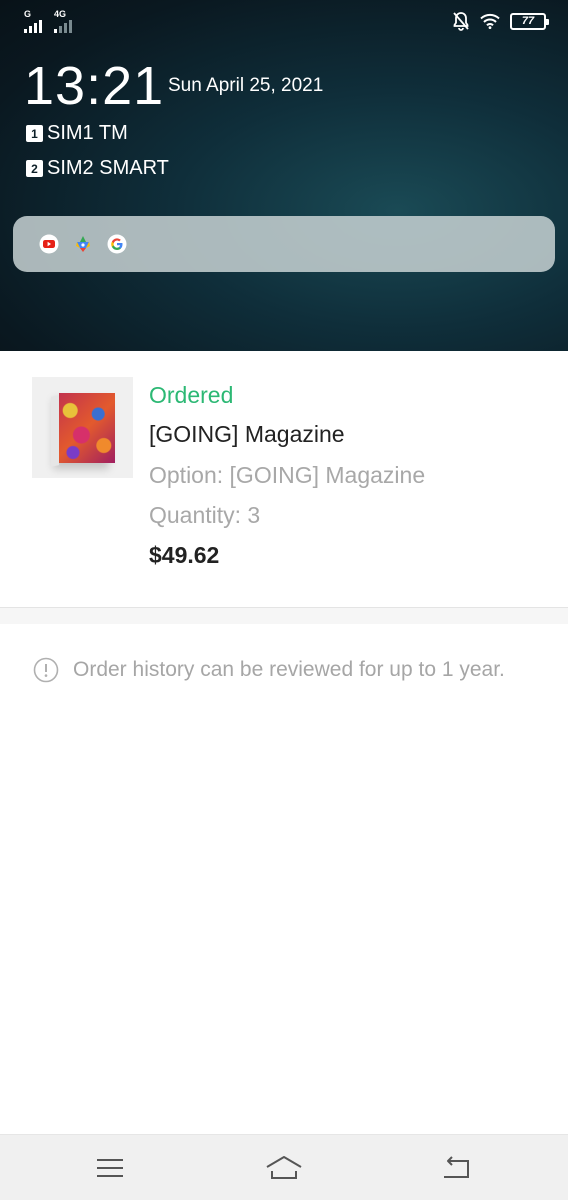  I want to click on info-icon, so click(46, 670).